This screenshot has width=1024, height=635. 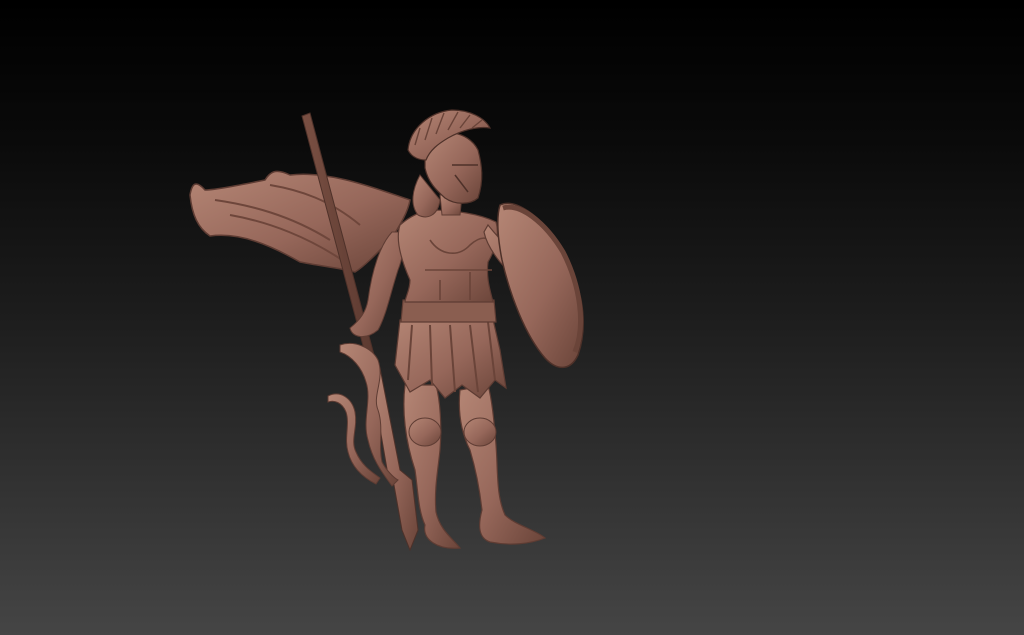 I want to click on knee-guard-back, so click(x=480, y=432).